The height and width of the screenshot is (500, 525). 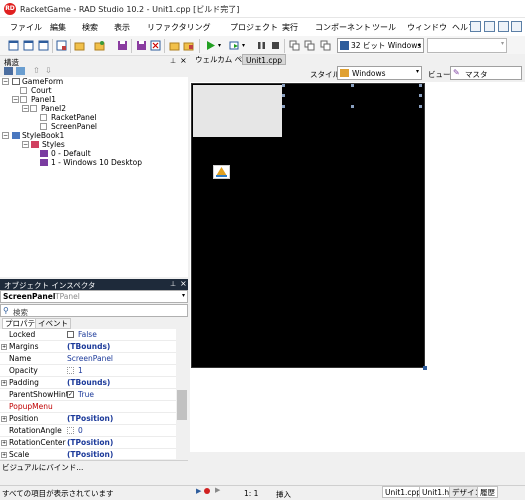 What do you see at coordinates (475, 26) in the screenshot?
I see `mail-icon` at bounding box center [475, 26].